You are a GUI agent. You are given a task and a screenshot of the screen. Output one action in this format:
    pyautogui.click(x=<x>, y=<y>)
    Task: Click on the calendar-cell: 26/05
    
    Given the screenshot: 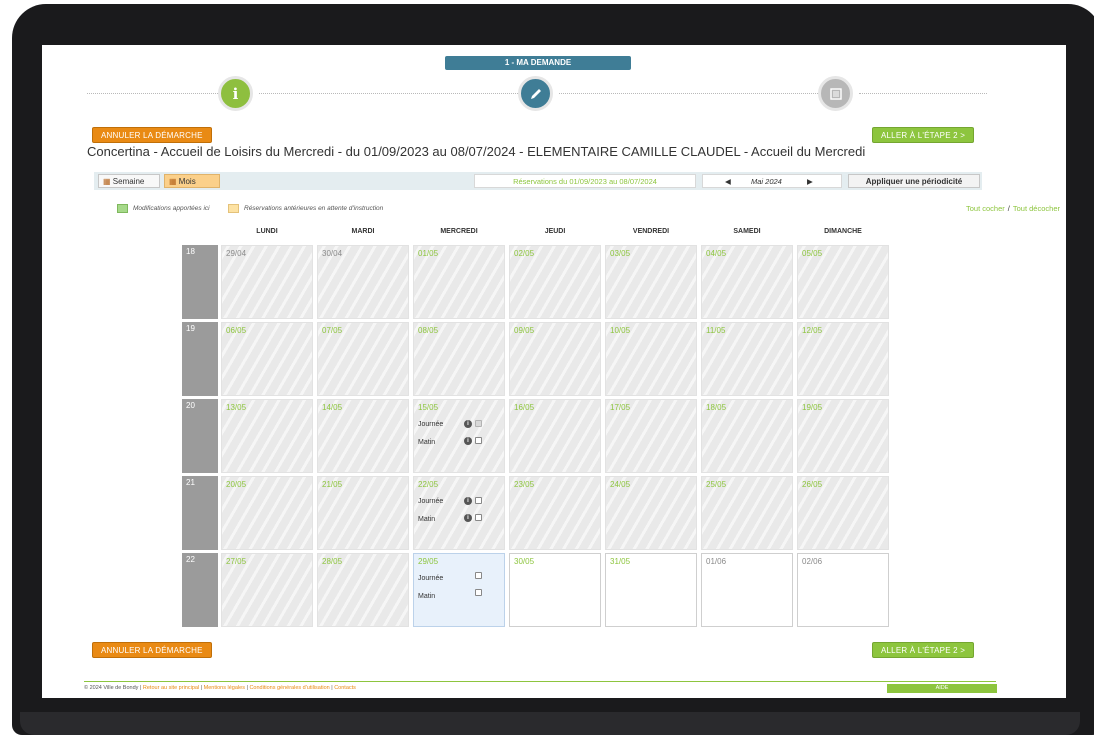 What is the action you would take?
    pyautogui.click(x=843, y=513)
    